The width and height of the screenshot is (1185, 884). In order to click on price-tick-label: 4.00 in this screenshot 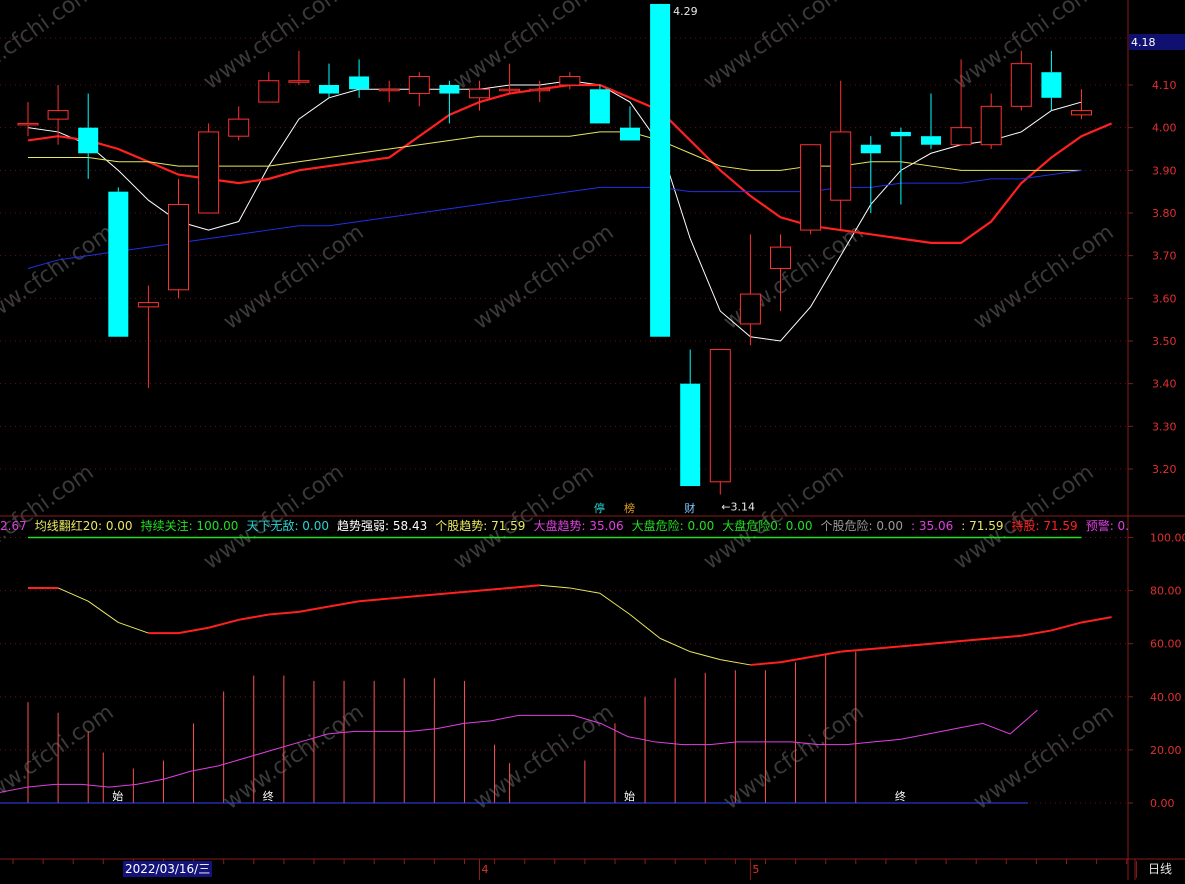, I will do `click(1164, 128)`.